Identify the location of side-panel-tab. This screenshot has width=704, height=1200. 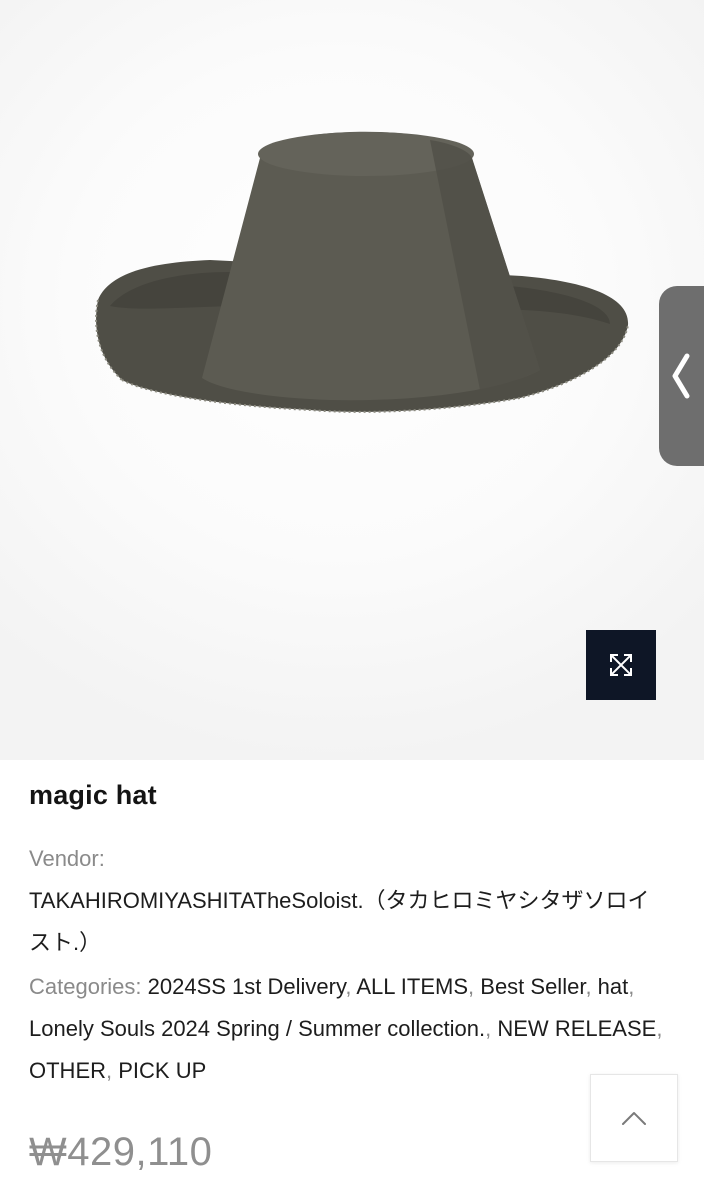
(681, 376).